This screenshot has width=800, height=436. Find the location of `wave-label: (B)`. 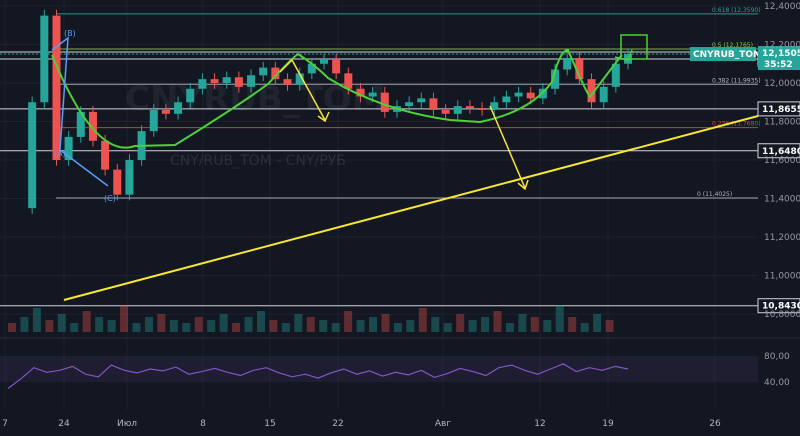

wave-label: (B) is located at coordinates (70, 33).